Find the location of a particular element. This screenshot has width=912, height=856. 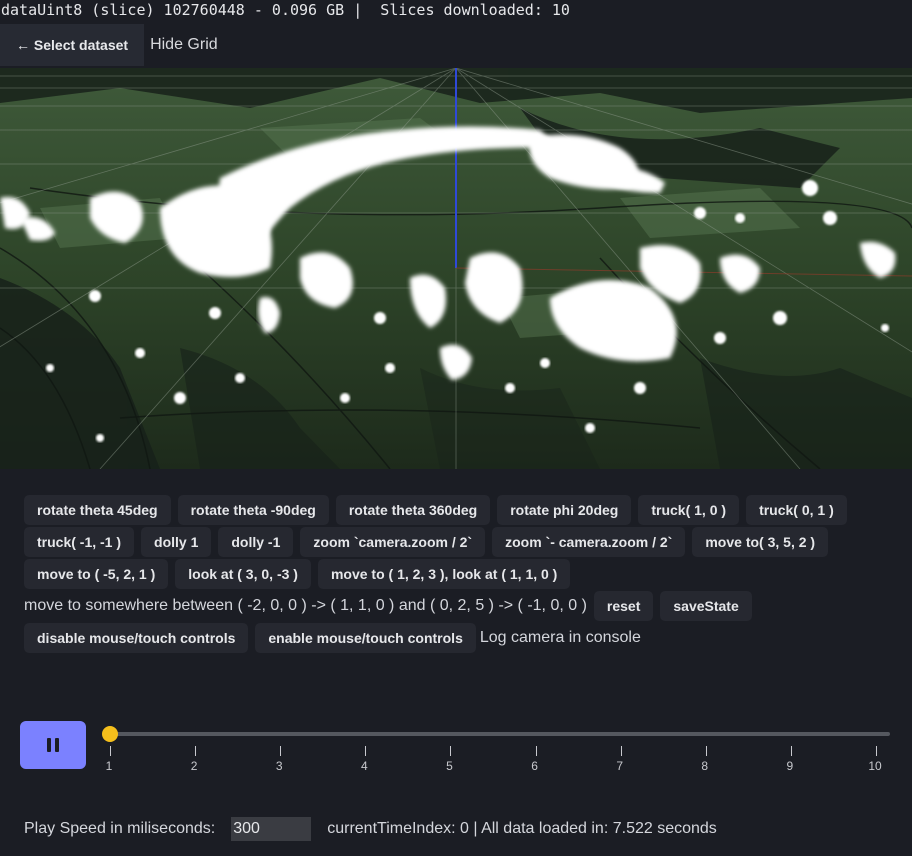

slider-tick-label: 6 is located at coordinates (534, 766).